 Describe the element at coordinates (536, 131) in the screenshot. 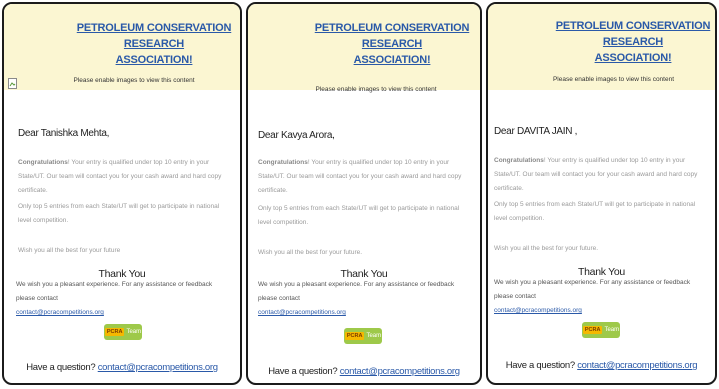

I see `greeting: Dear DAVITA JAIN ,` at that location.